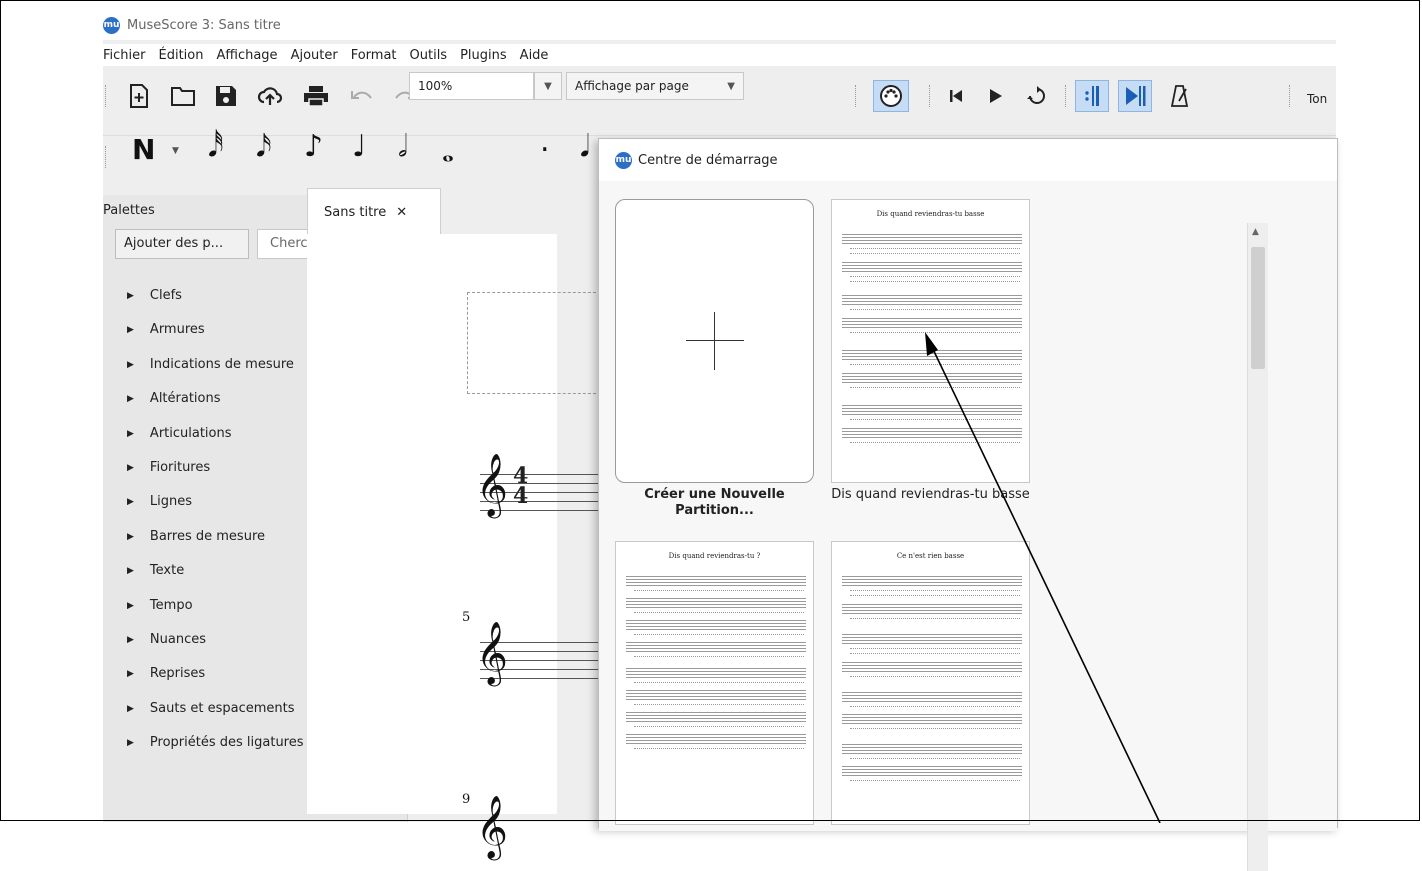  I want to click on plus-icon, so click(715, 341).